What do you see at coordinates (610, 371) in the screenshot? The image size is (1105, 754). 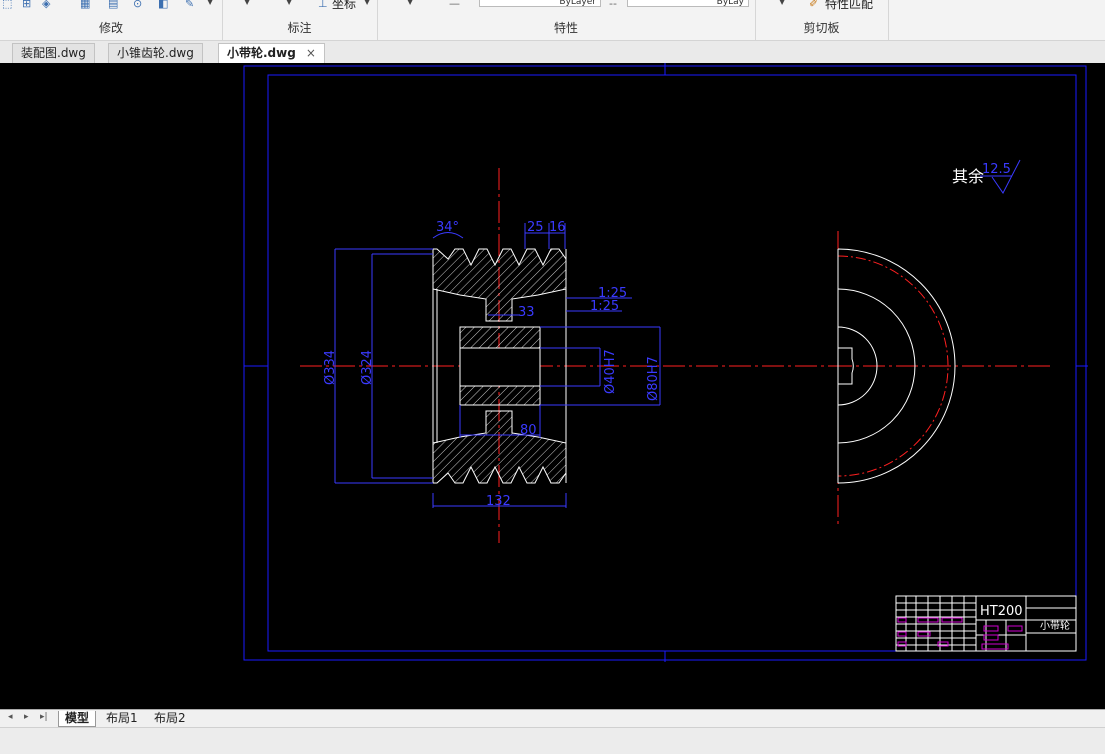 I see `dim-bore: Ø40H7` at bounding box center [610, 371].